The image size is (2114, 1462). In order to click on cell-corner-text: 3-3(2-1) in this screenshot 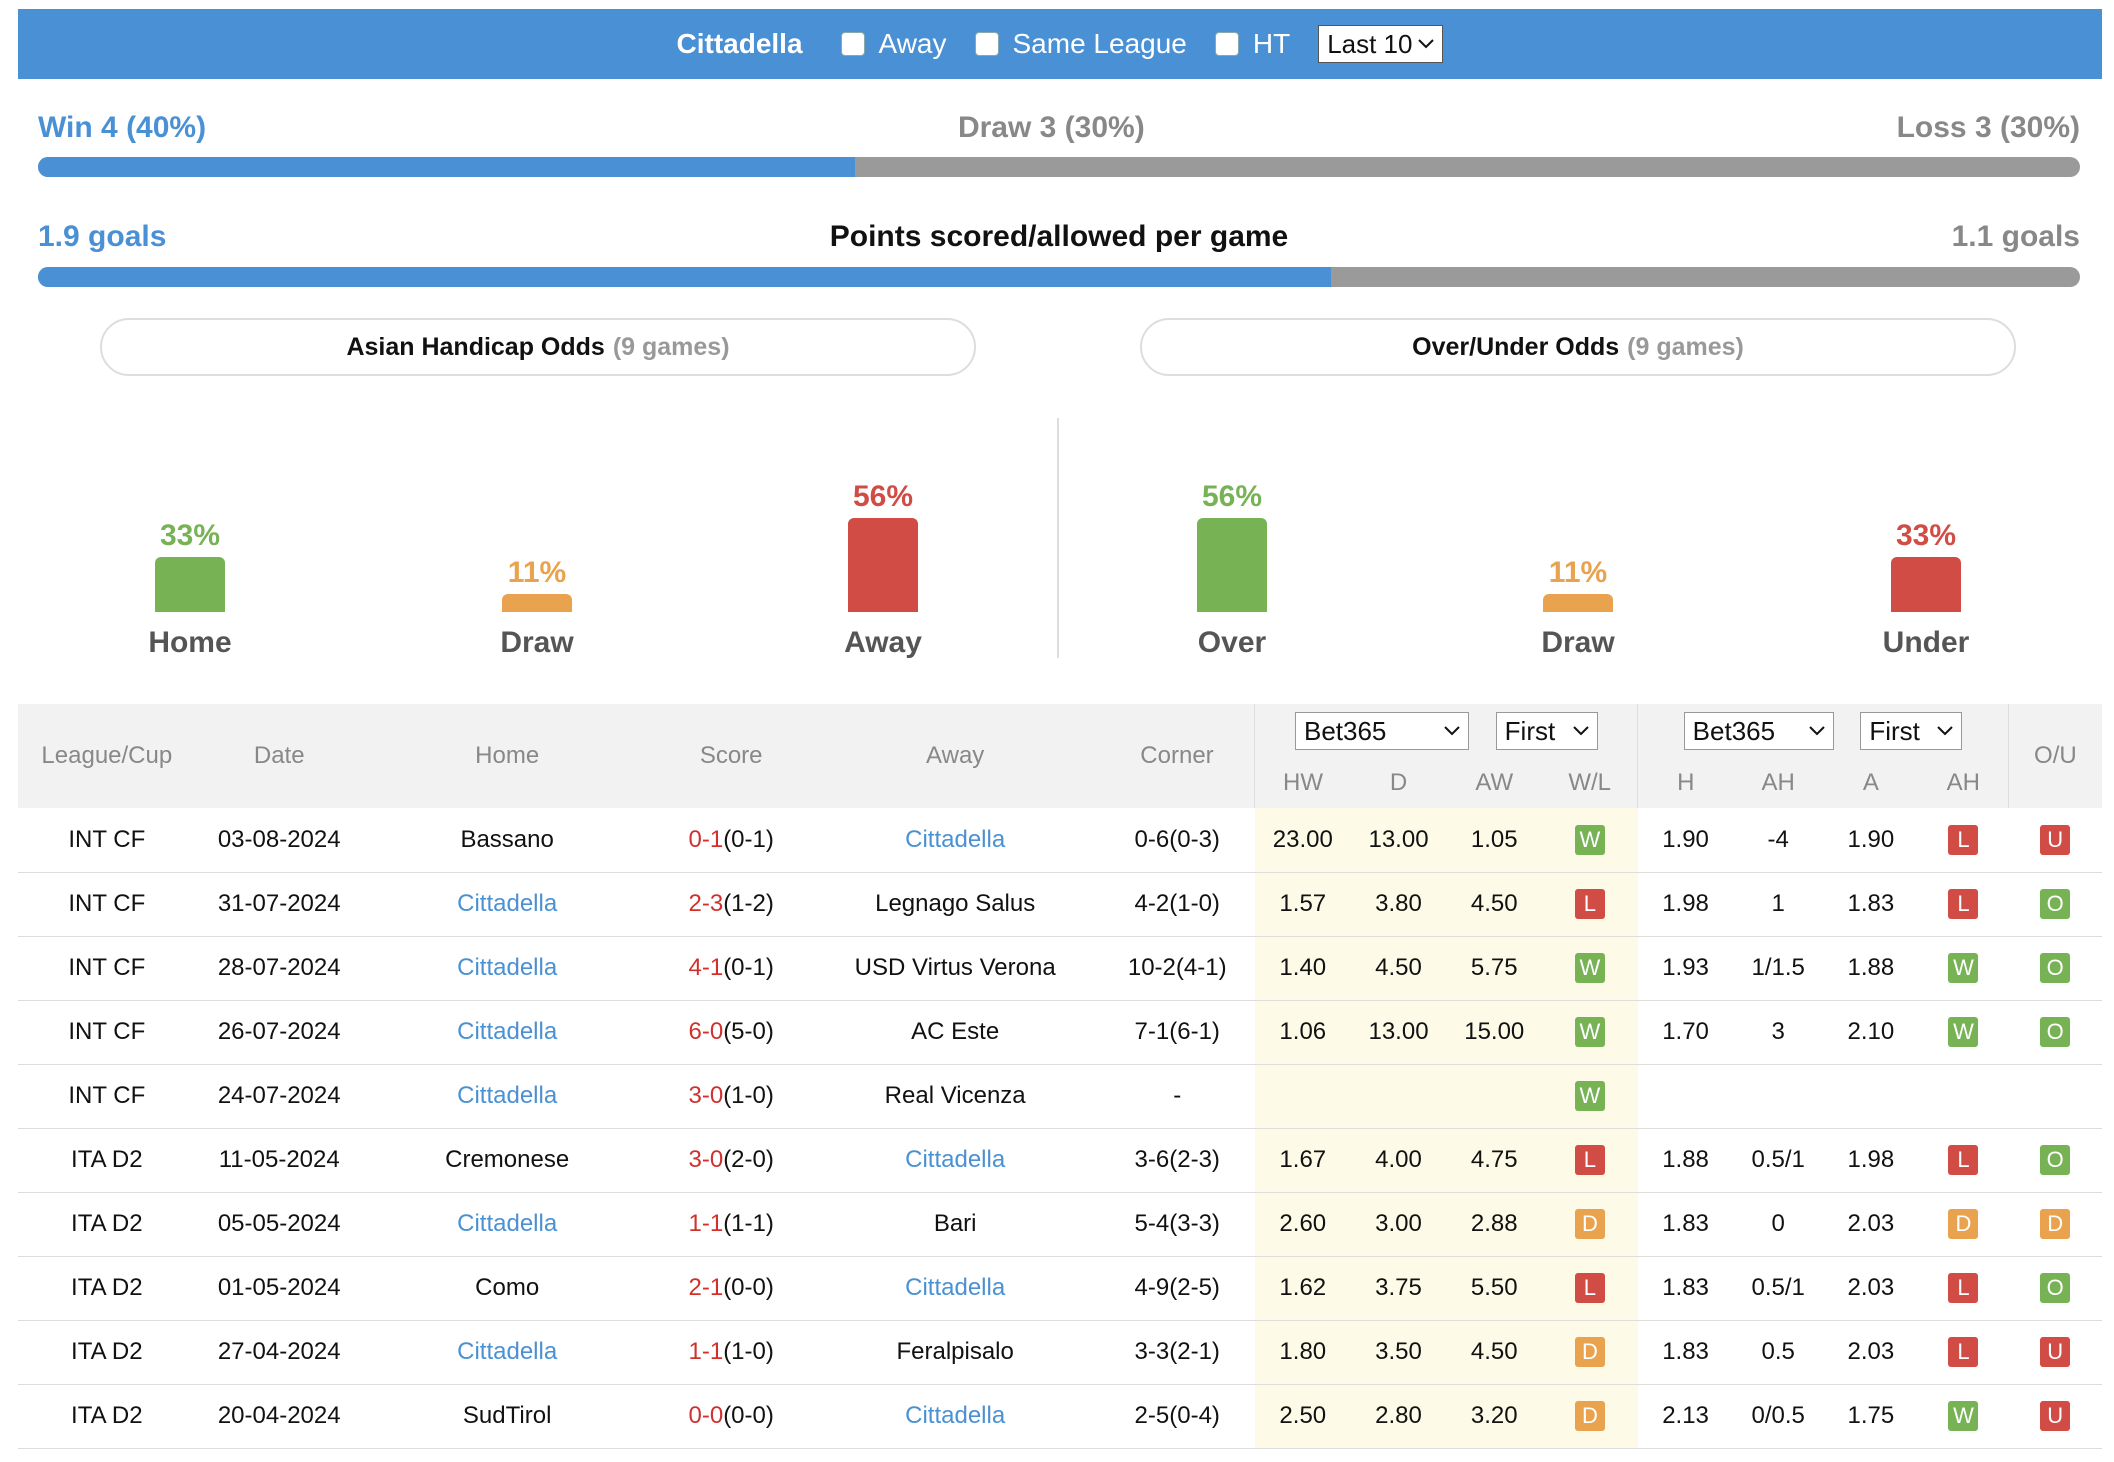, I will do `click(1177, 1351)`.